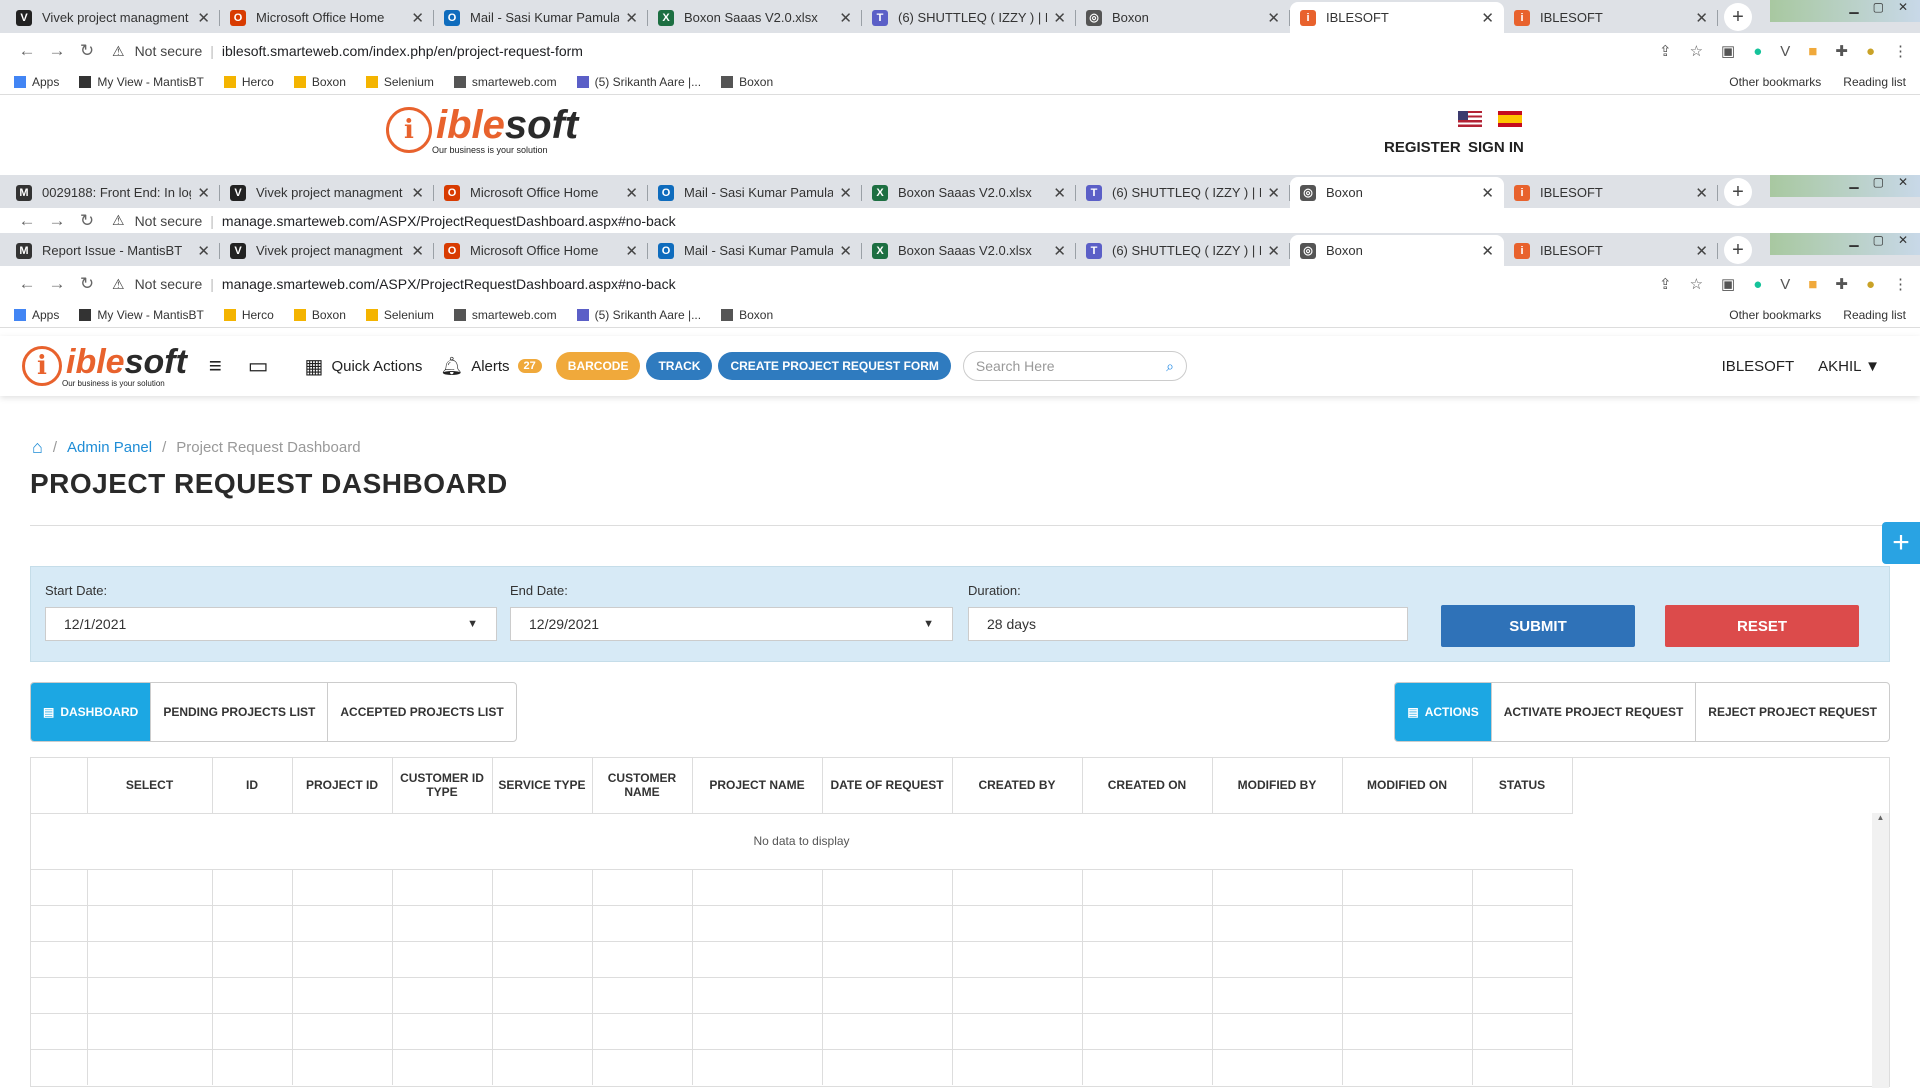  Describe the element at coordinates (1422, 147) in the screenshot. I see `register-link: REGISTER` at that location.